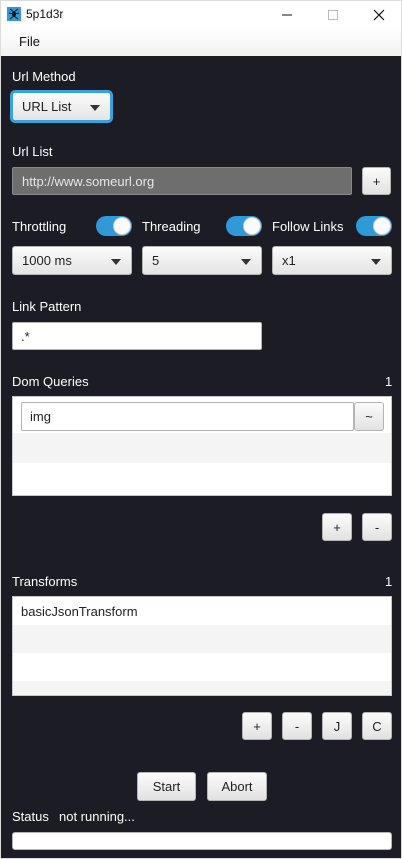  What do you see at coordinates (389, 581) in the screenshot?
I see `transforms-count: 1` at bounding box center [389, 581].